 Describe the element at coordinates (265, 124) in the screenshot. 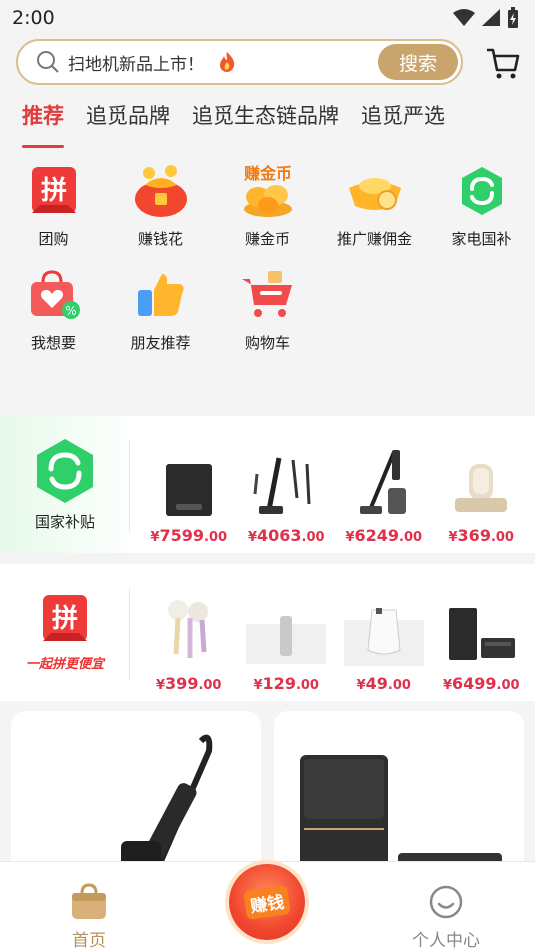

I see `tab-ecosystem-brand: 追觅生态链品牌` at that location.